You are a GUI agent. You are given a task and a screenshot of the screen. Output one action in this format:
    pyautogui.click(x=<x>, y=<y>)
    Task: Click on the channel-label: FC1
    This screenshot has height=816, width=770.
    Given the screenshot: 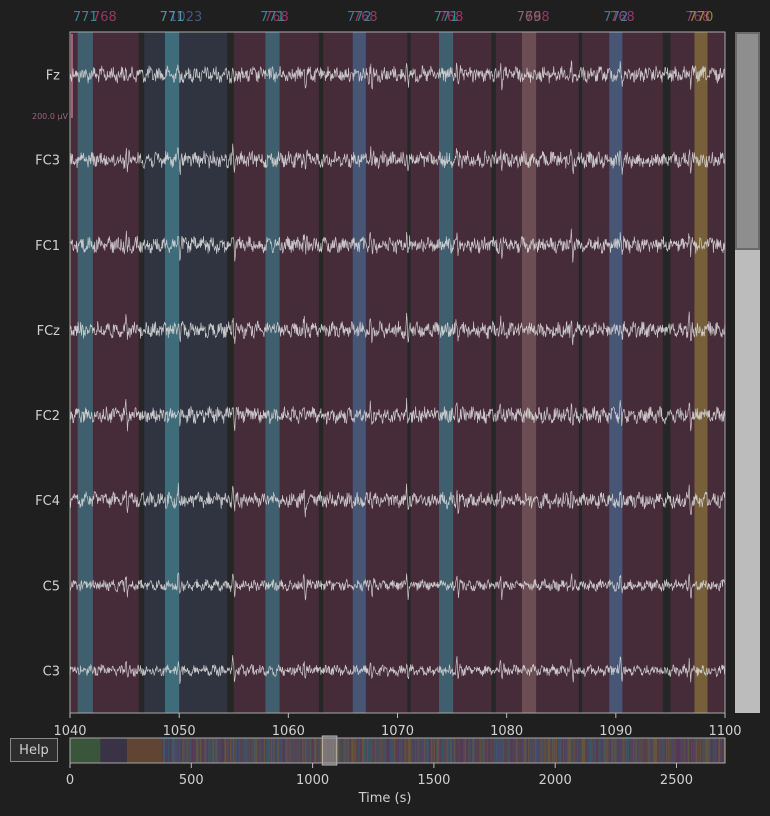 What is the action you would take?
    pyautogui.click(x=47, y=246)
    